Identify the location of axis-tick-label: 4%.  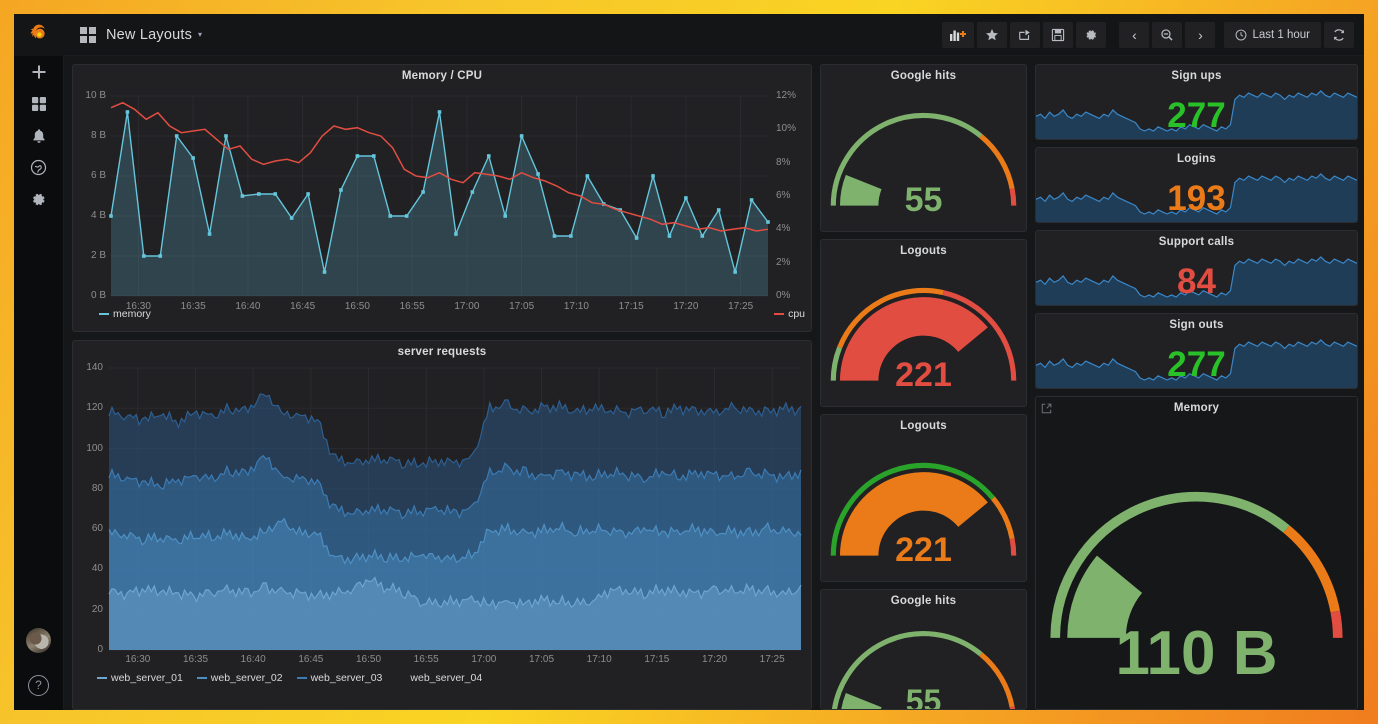
(783, 229).